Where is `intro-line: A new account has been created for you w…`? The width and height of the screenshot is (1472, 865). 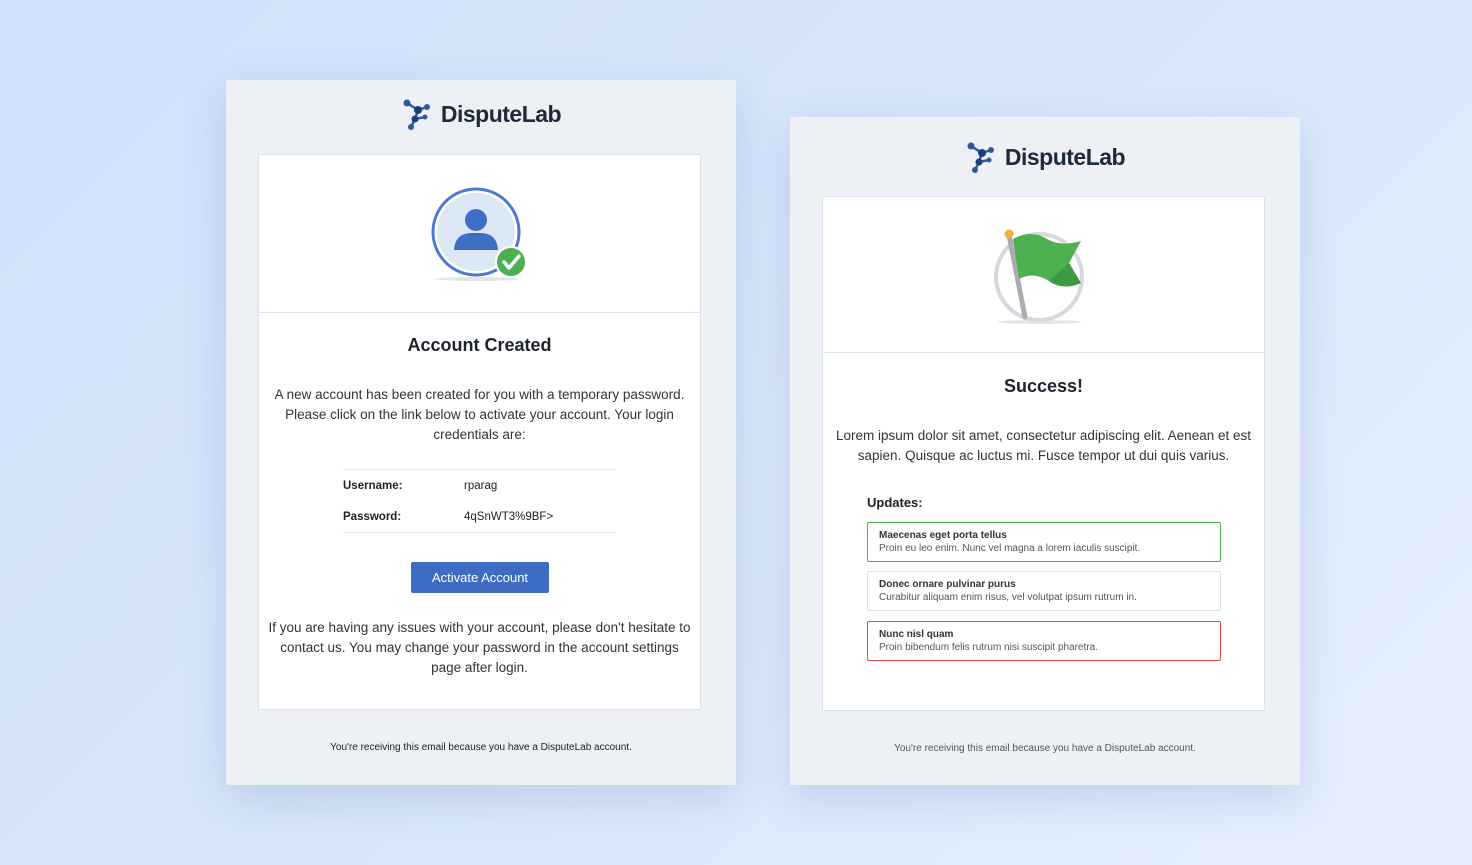
intro-line: A new account has been created for you w… is located at coordinates (479, 394).